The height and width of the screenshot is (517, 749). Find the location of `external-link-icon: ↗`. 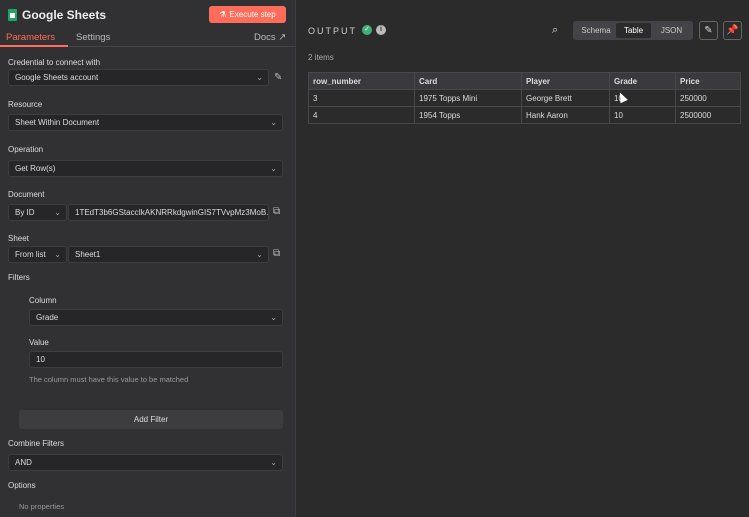

external-link-icon: ↗ is located at coordinates (282, 37).